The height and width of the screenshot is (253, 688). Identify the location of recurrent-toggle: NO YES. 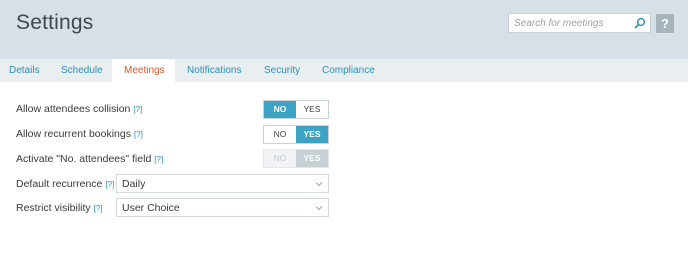
(296, 134).